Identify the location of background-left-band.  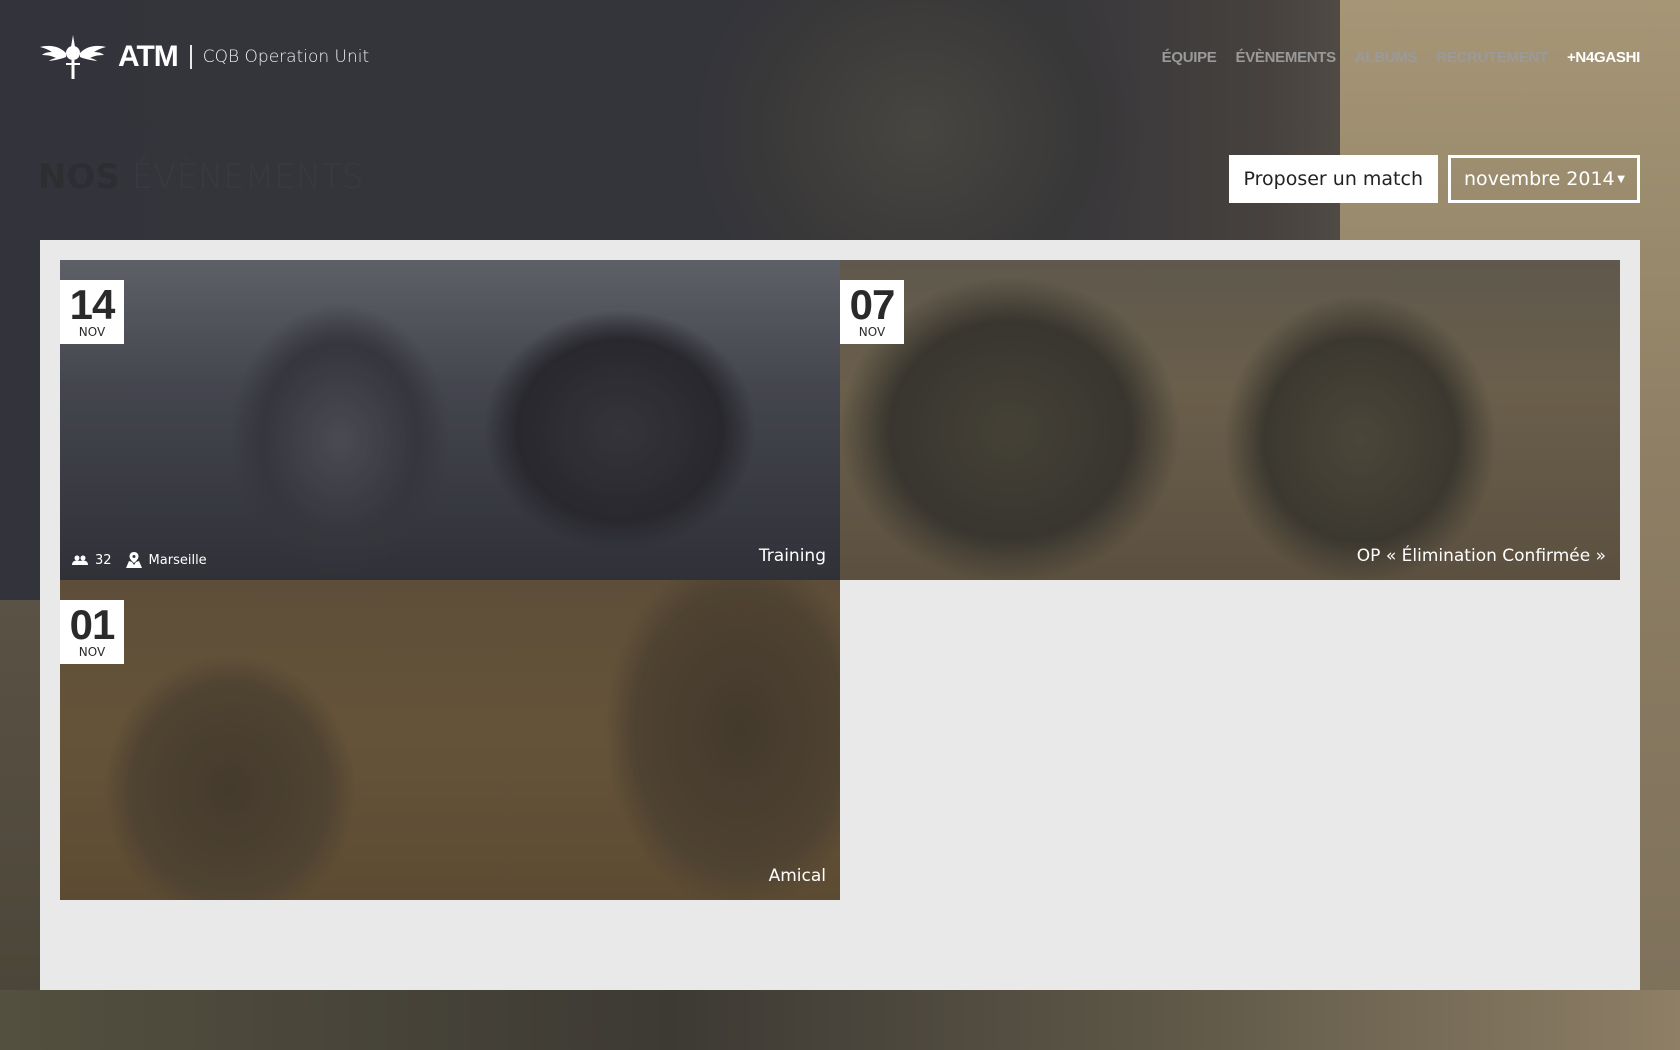
(20, 825).